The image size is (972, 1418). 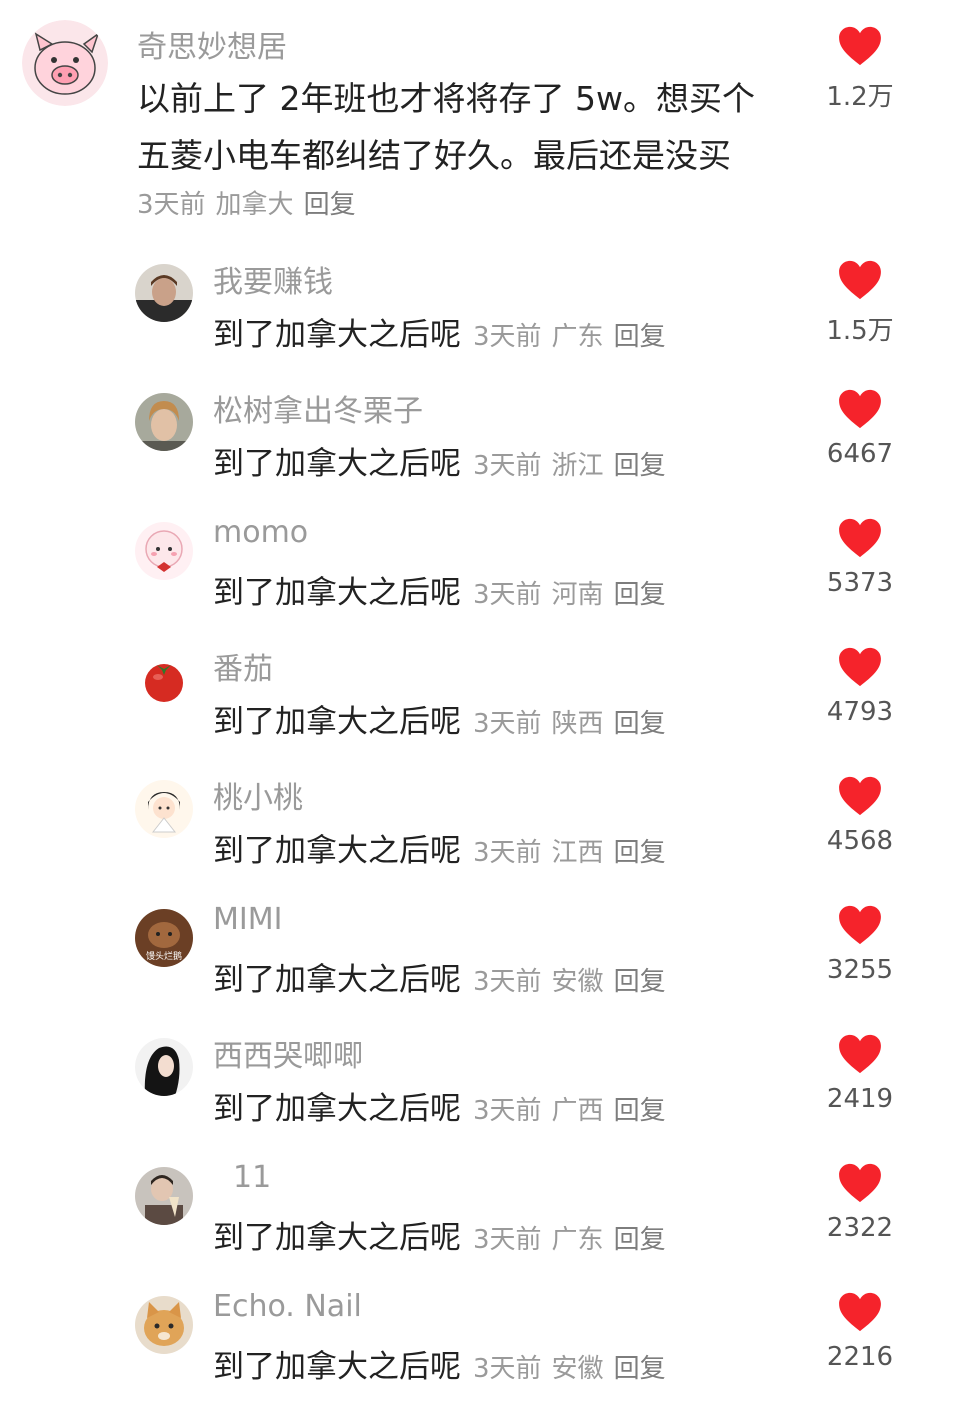 What do you see at coordinates (577, 853) in the screenshot?
I see `reply-location: 江西` at bounding box center [577, 853].